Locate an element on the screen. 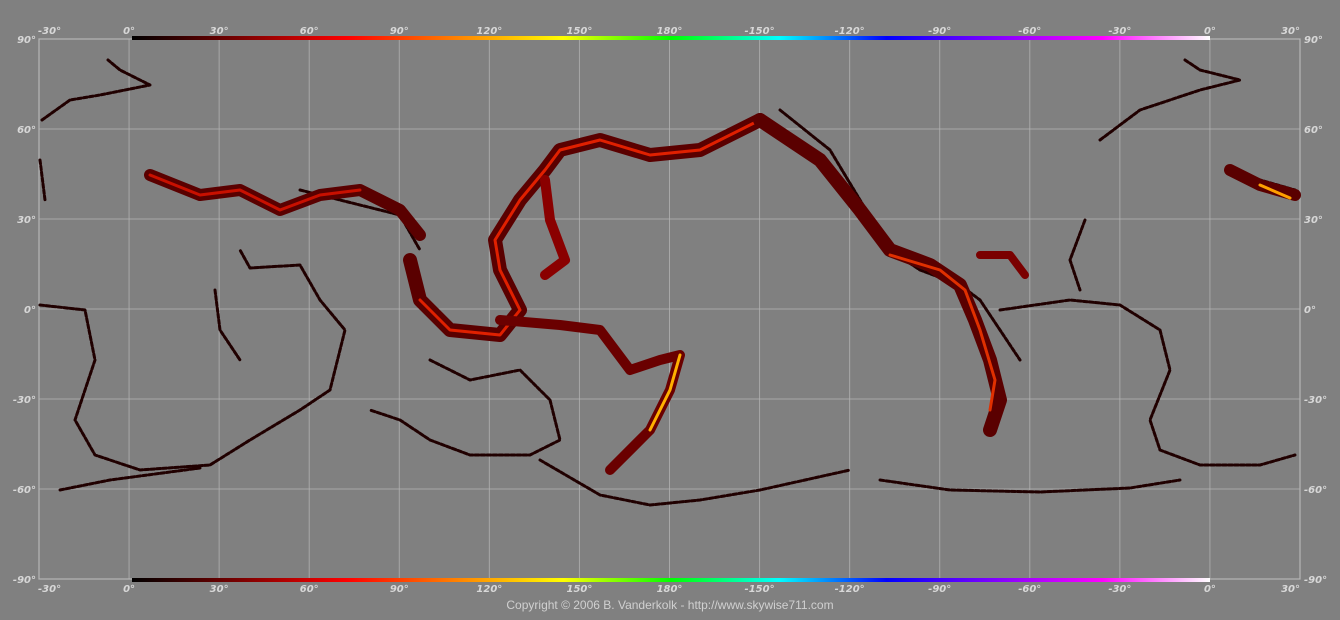  longitude-label-bottom: -150° is located at coordinates (760, 589).